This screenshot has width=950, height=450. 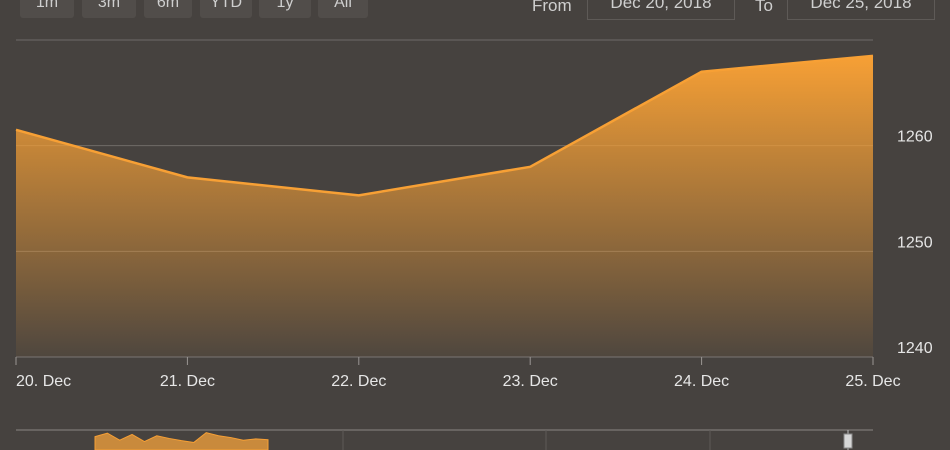 What do you see at coordinates (187, 381) in the screenshot?
I see `x-tick-label: 21. Dec` at bounding box center [187, 381].